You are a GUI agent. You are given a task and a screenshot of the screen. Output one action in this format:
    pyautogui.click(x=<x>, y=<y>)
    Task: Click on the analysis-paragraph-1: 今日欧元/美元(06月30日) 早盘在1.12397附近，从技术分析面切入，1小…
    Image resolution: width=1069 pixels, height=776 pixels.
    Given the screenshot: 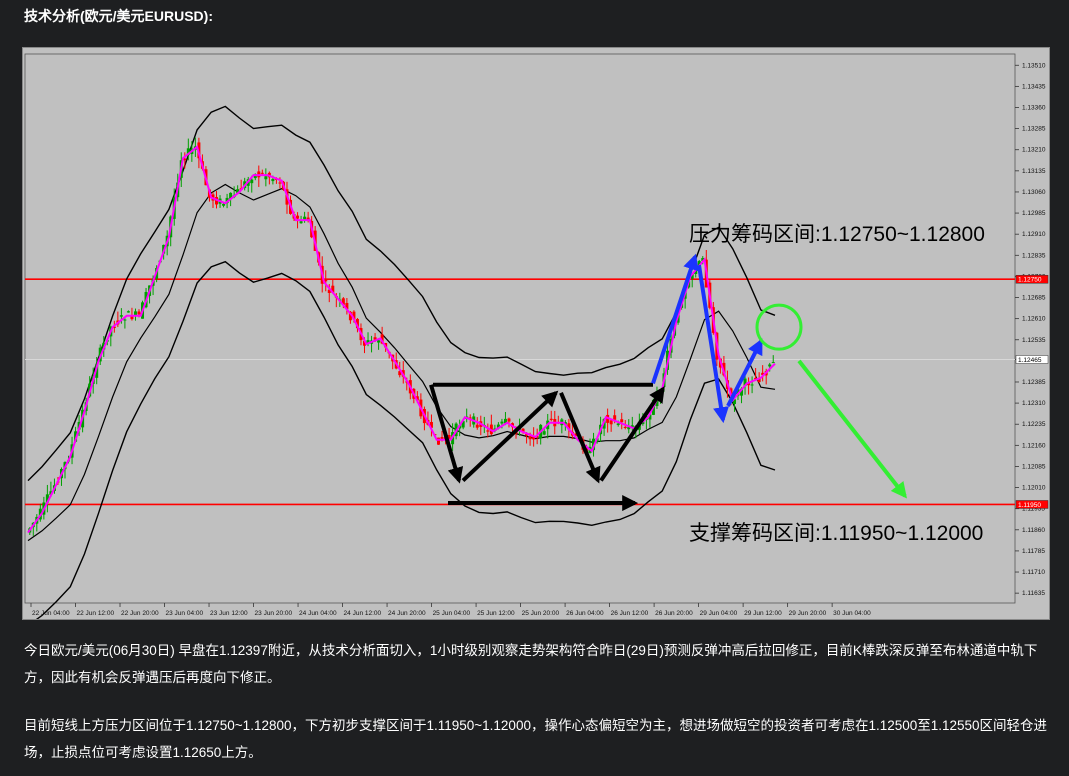 What is the action you would take?
    pyautogui.click(x=531, y=664)
    